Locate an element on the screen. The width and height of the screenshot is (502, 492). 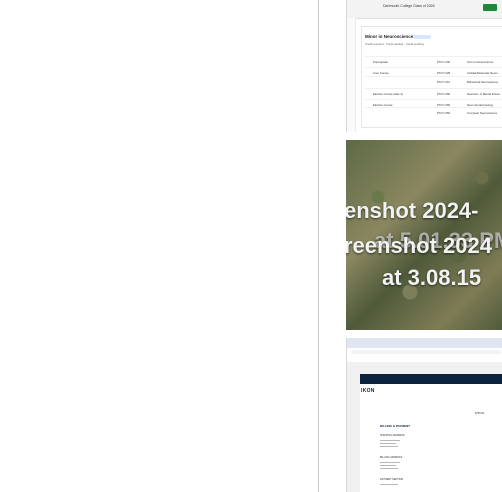
browser-tab-bar is located at coordinates (424, 343).